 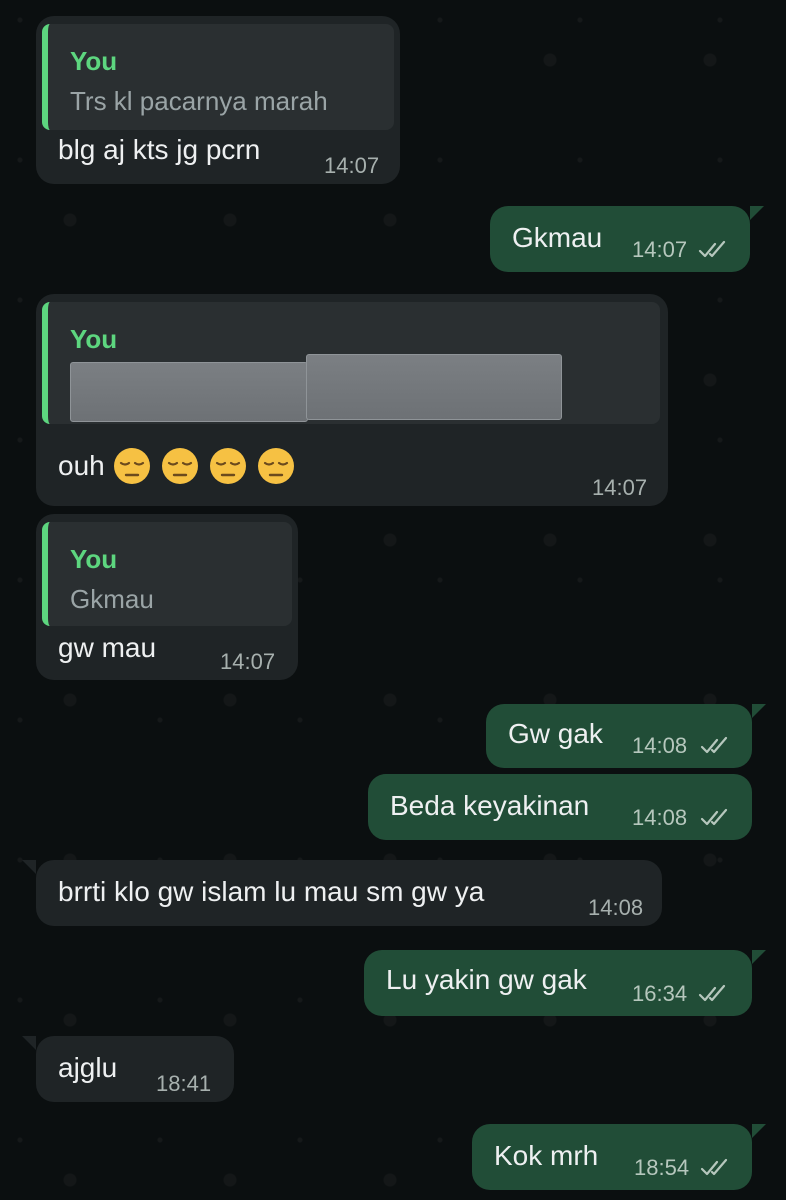 I want to click on incoming-message: You Gkmau gw mau 14:07, so click(x=167, y=597).